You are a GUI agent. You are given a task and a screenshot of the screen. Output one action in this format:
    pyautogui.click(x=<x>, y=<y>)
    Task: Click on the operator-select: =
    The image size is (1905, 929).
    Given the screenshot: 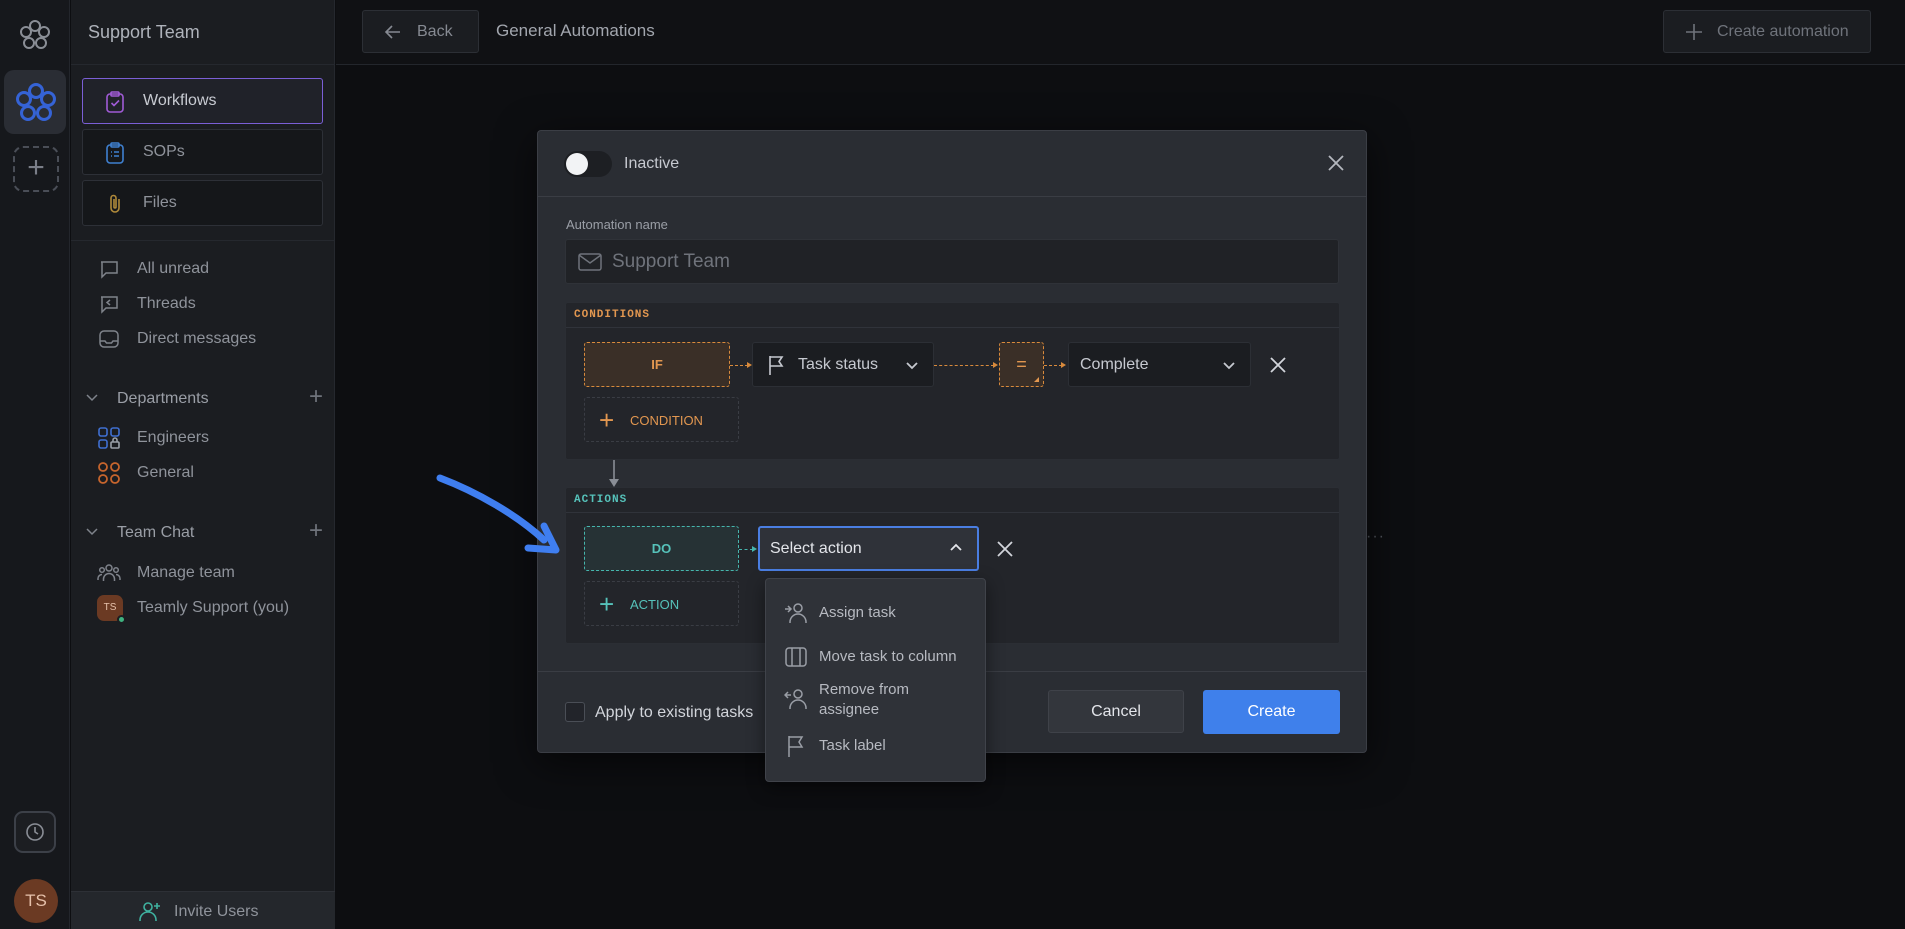 What is the action you would take?
    pyautogui.click(x=1021, y=364)
    